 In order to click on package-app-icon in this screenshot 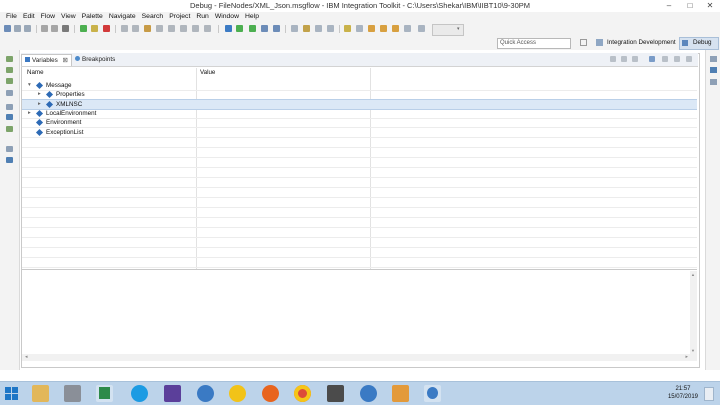, I will do `click(400, 393)`.